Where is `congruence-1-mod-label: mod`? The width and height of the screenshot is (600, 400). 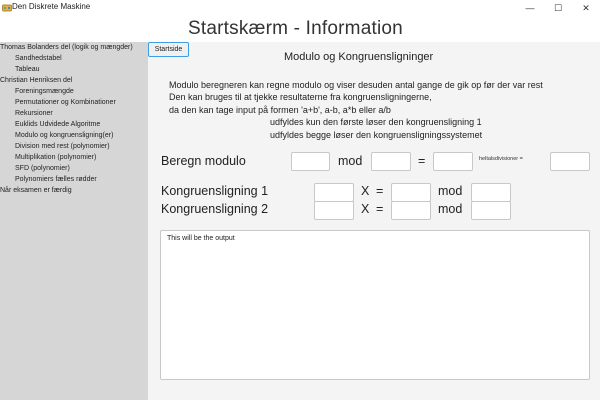
congruence-1-mod-label: mod is located at coordinates (450, 191).